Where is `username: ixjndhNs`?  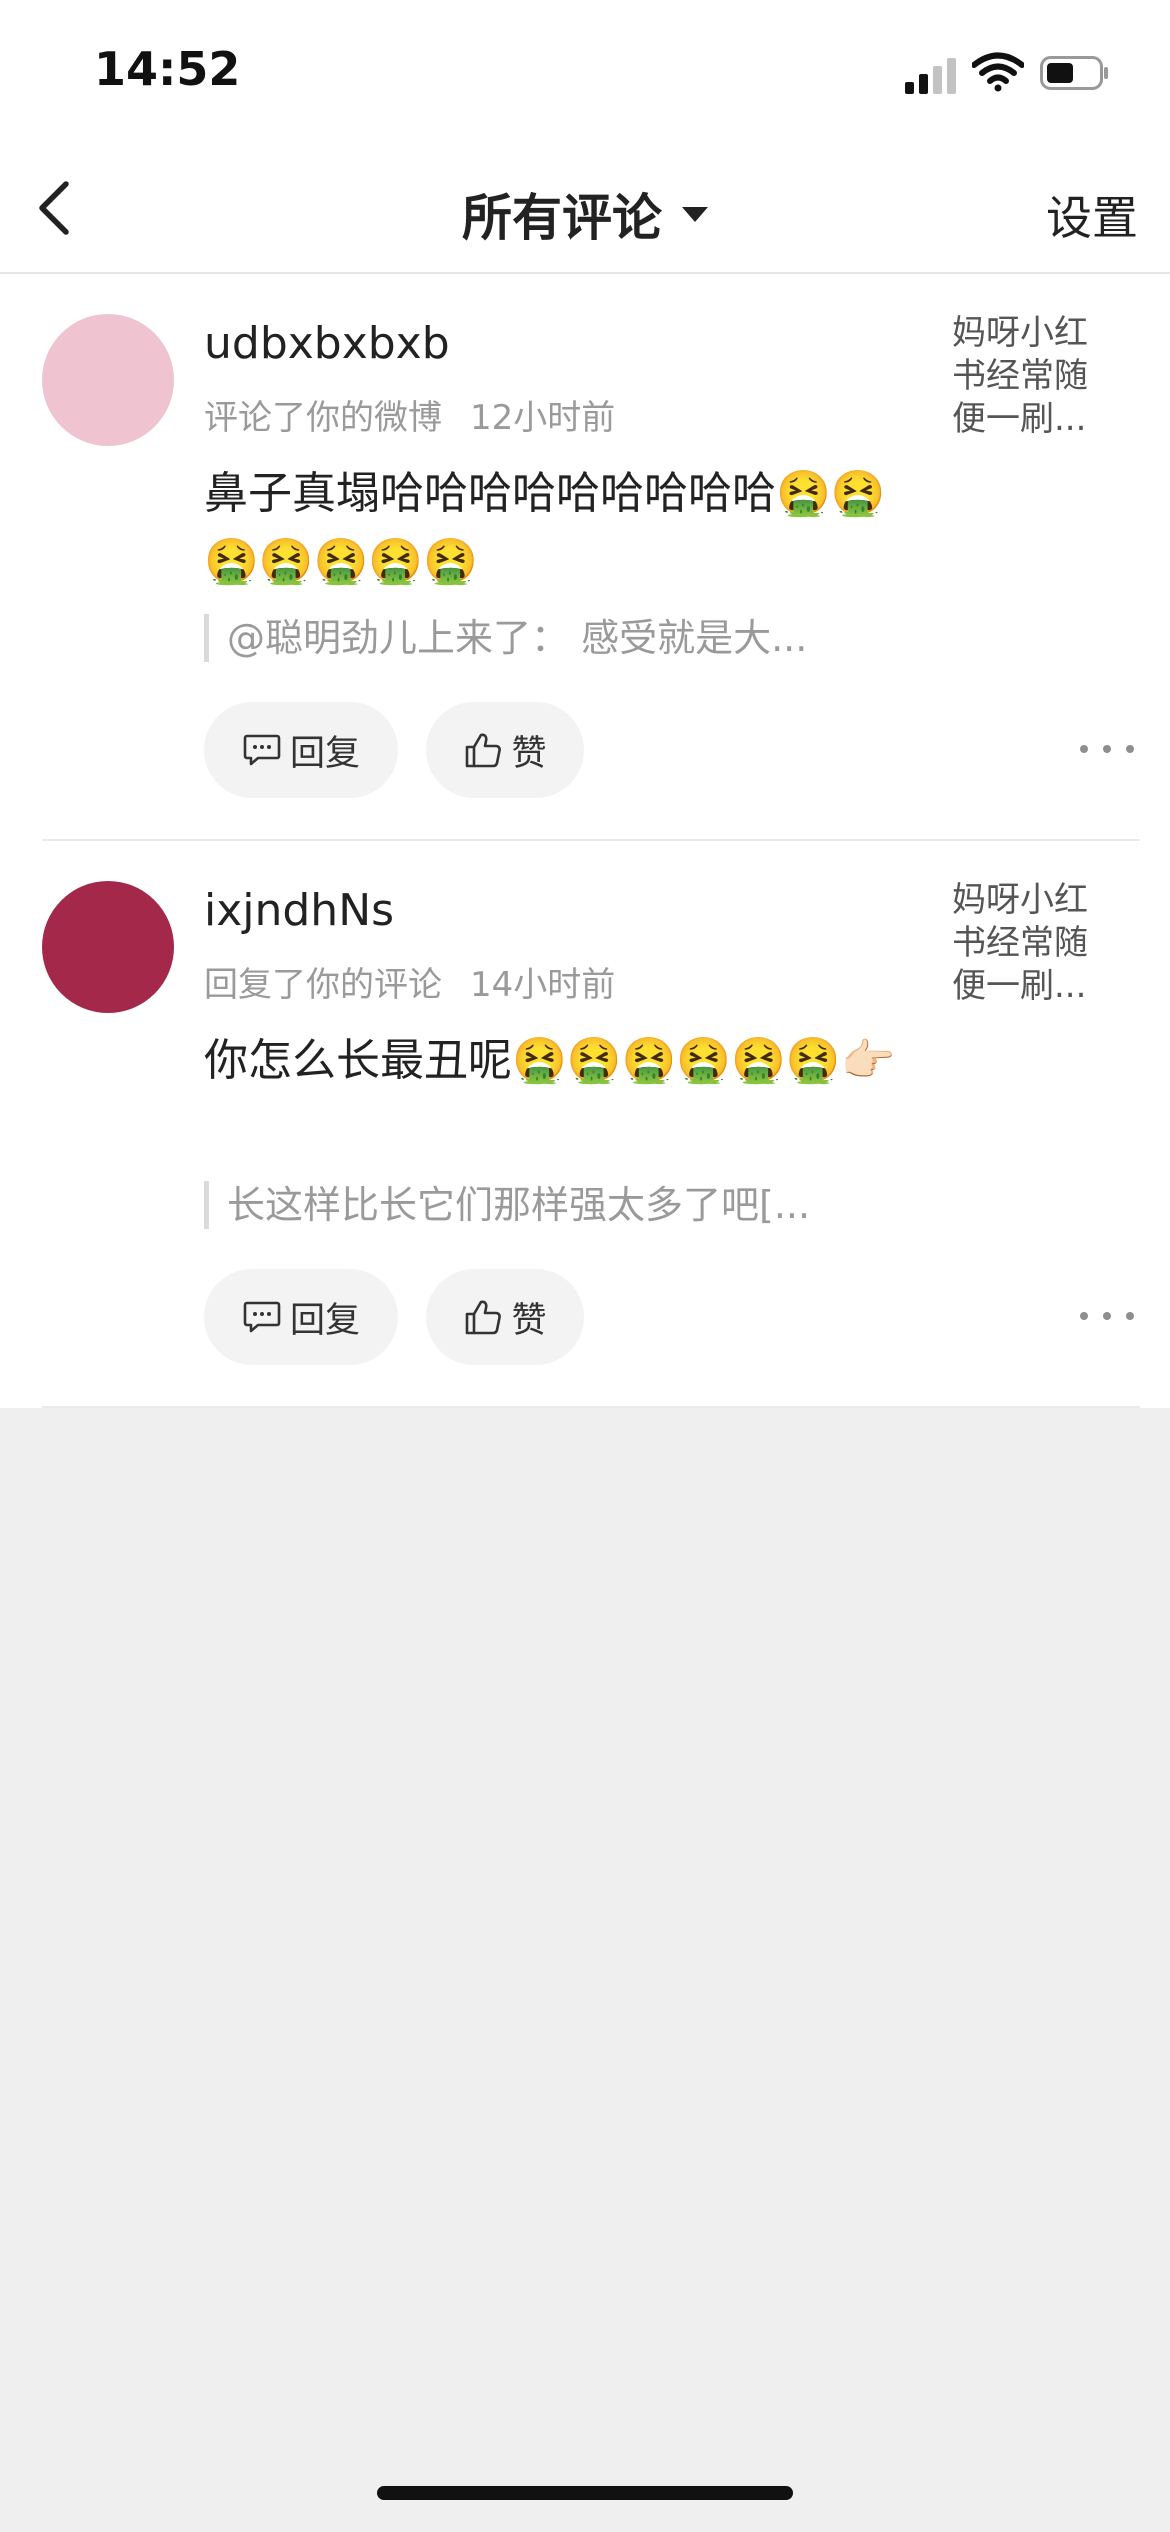 username: ixjndhNs is located at coordinates (299, 910).